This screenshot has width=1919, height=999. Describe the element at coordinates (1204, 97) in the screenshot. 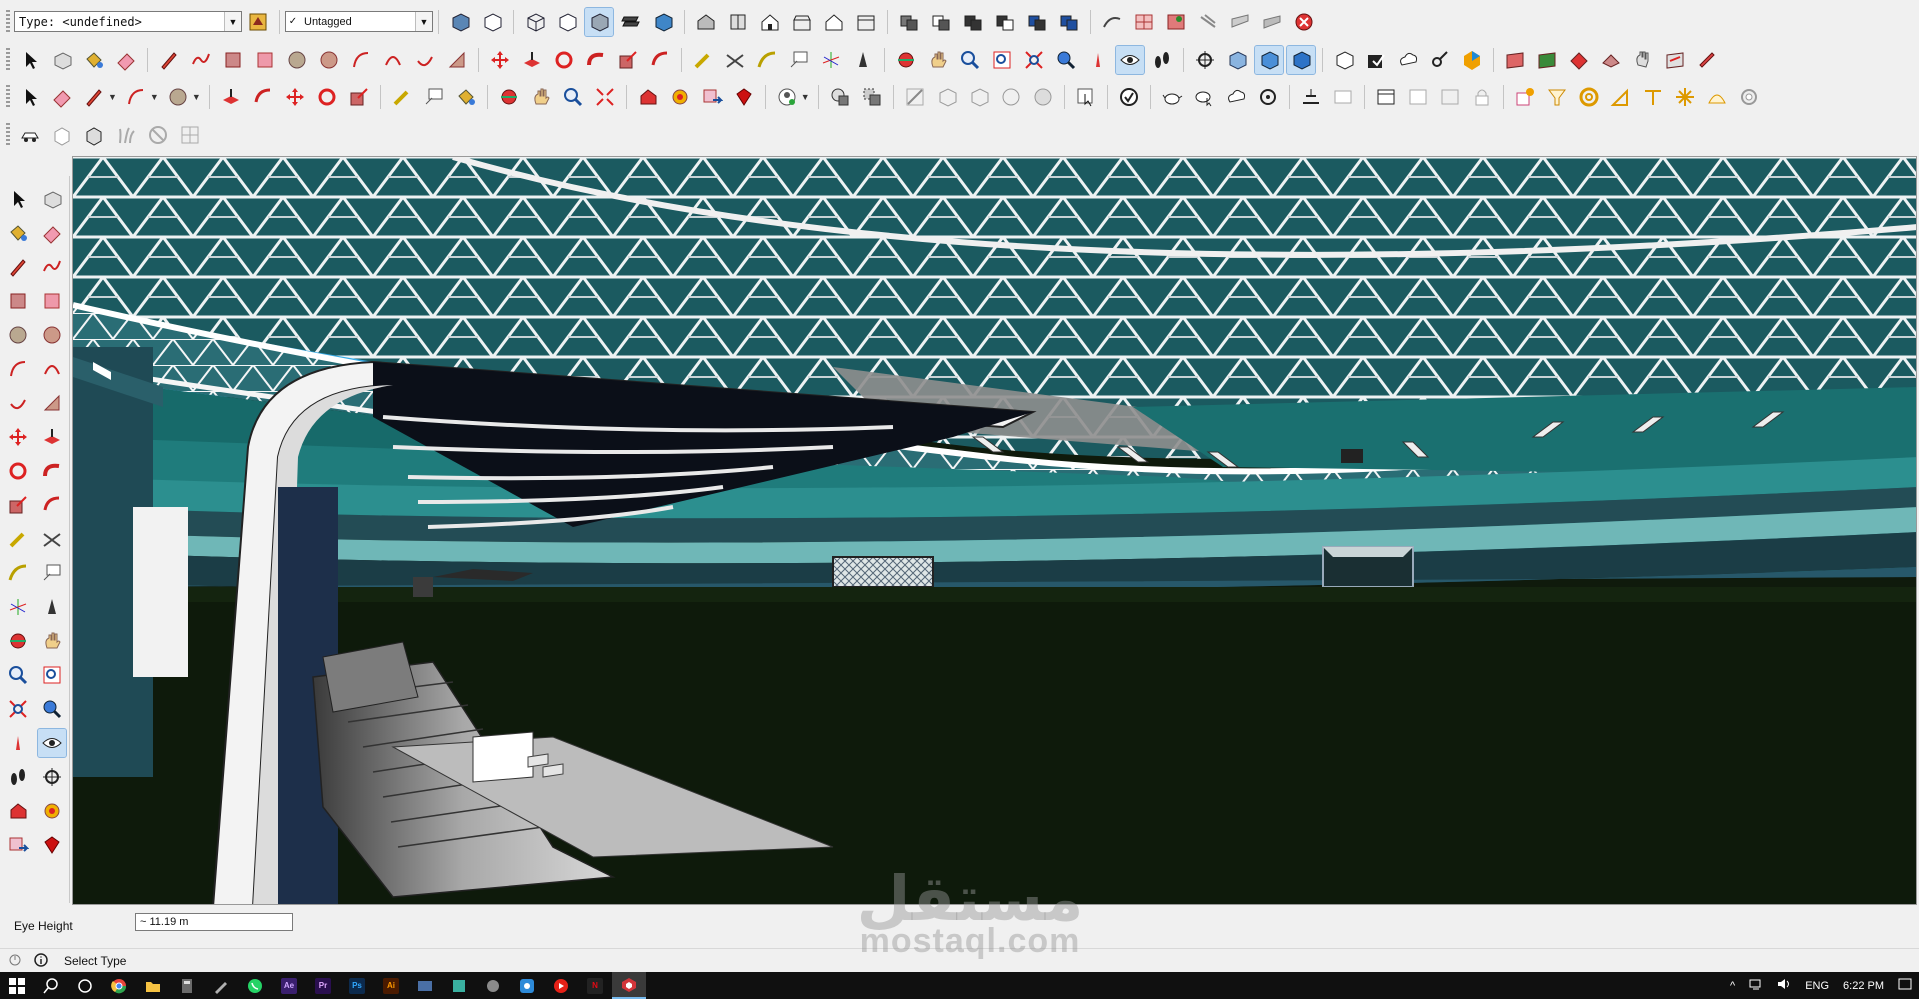

I see `teapot-interact-button` at that location.